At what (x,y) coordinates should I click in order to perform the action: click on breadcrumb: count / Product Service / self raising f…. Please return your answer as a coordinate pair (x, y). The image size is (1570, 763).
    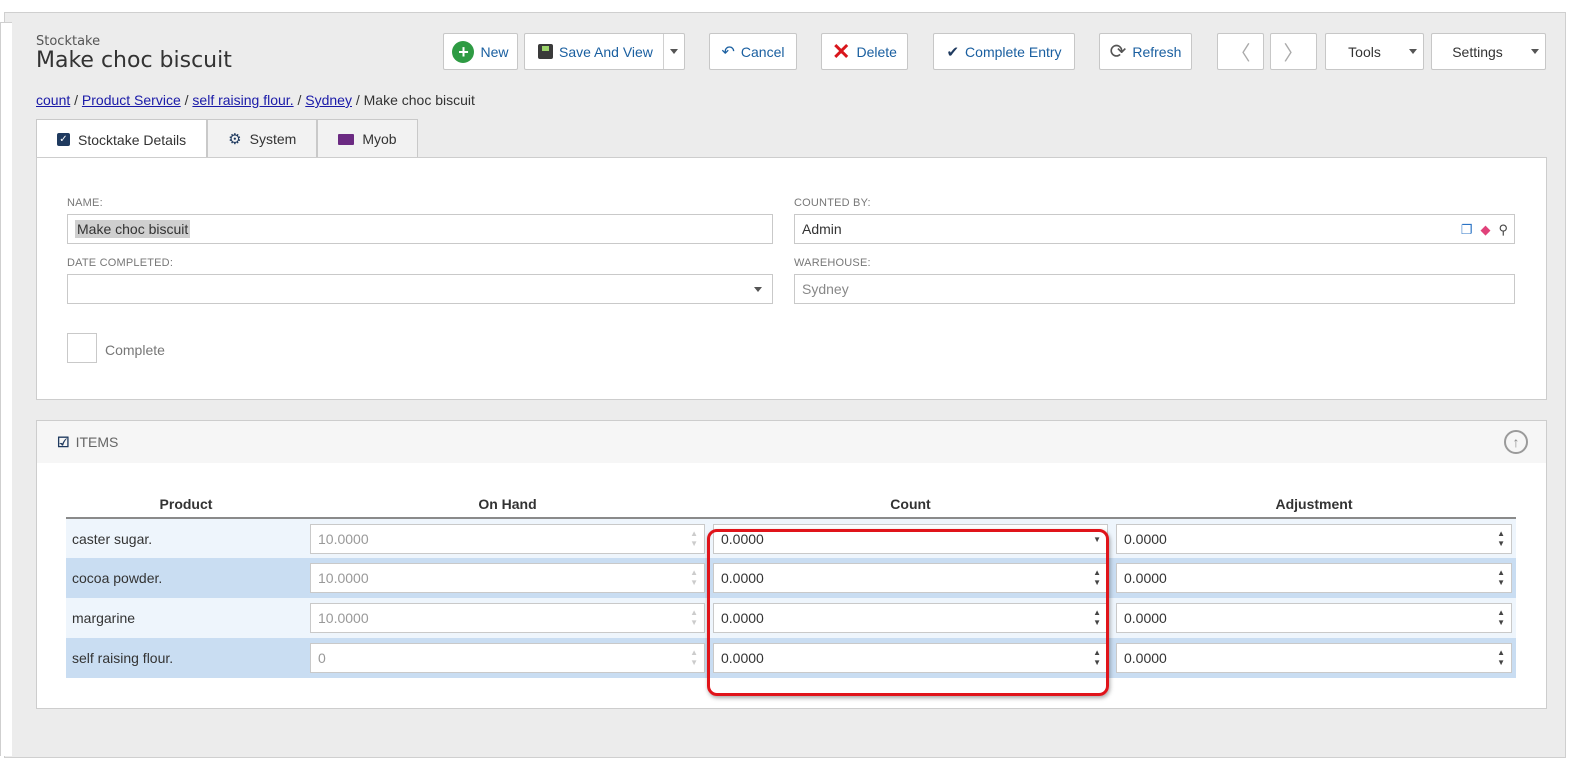
    Looking at the image, I should click on (255, 100).